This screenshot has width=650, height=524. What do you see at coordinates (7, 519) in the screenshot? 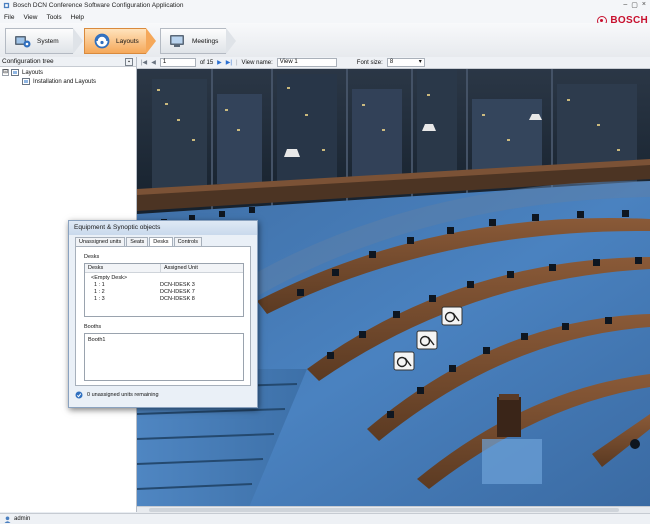
I see `user-icon` at bounding box center [7, 519].